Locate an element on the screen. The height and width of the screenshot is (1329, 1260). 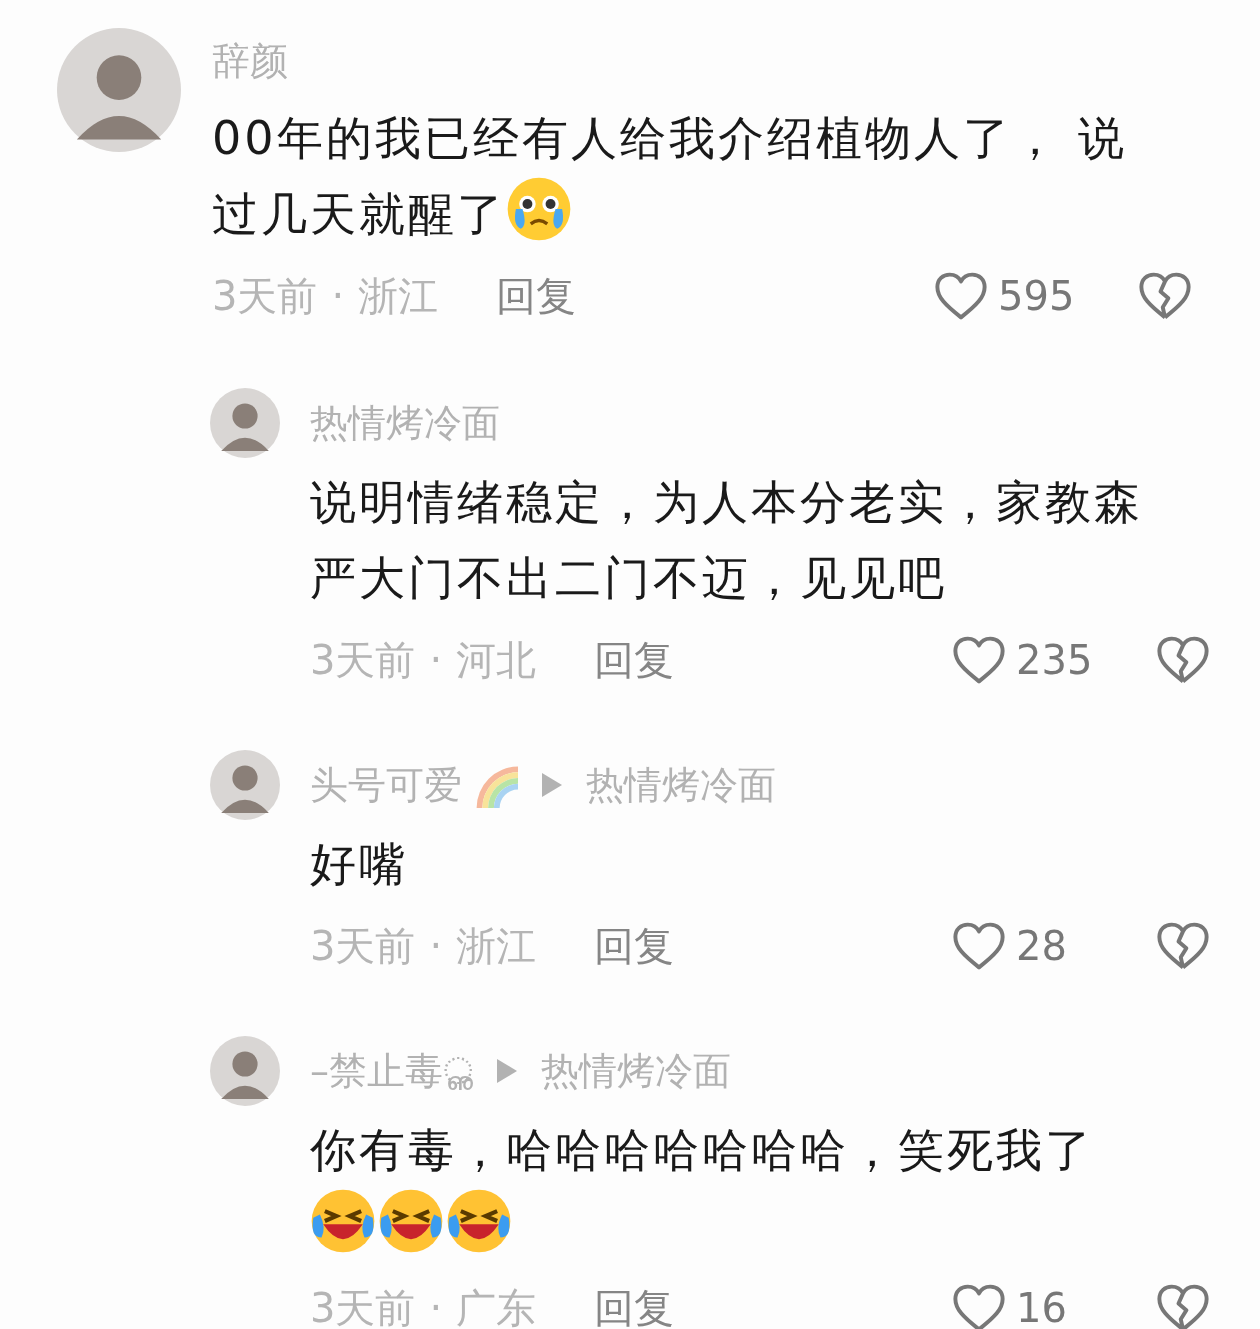
comment-text: 你有毒，哈哈哈哈哈哈哈，笑死我了 is located at coordinates (730, 1188).